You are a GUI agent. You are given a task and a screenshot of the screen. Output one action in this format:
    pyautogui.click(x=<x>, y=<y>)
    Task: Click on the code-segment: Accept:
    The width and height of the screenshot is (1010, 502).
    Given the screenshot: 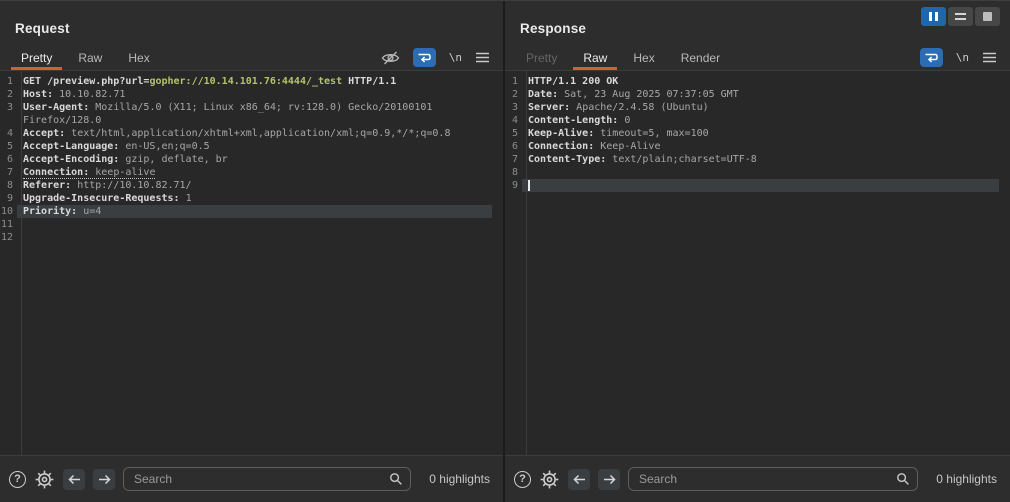 What is the action you would take?
    pyautogui.click(x=44, y=133)
    